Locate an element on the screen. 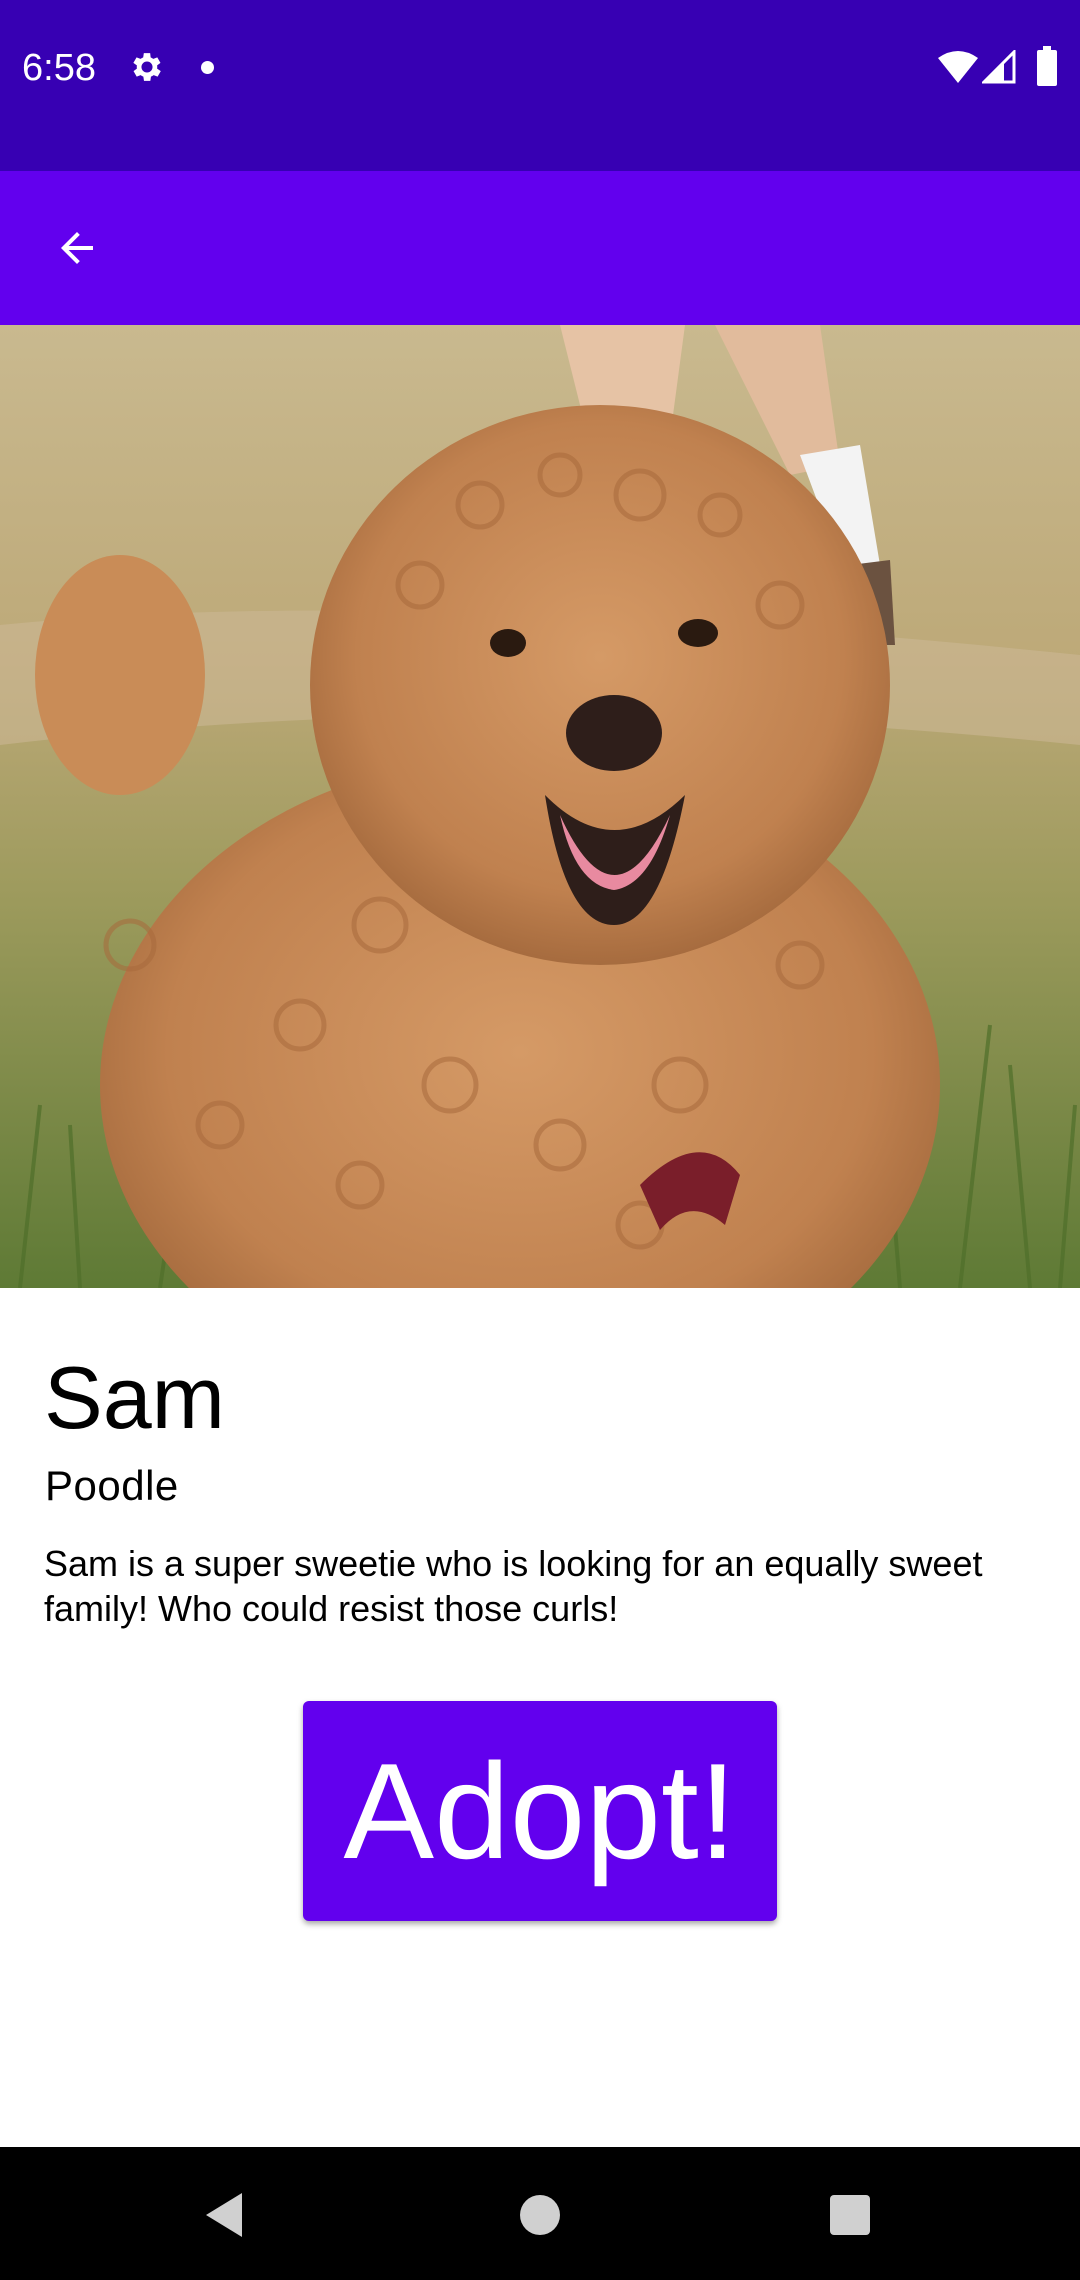 The height and width of the screenshot is (2280, 1080). gear-icon is located at coordinates (147, 67).